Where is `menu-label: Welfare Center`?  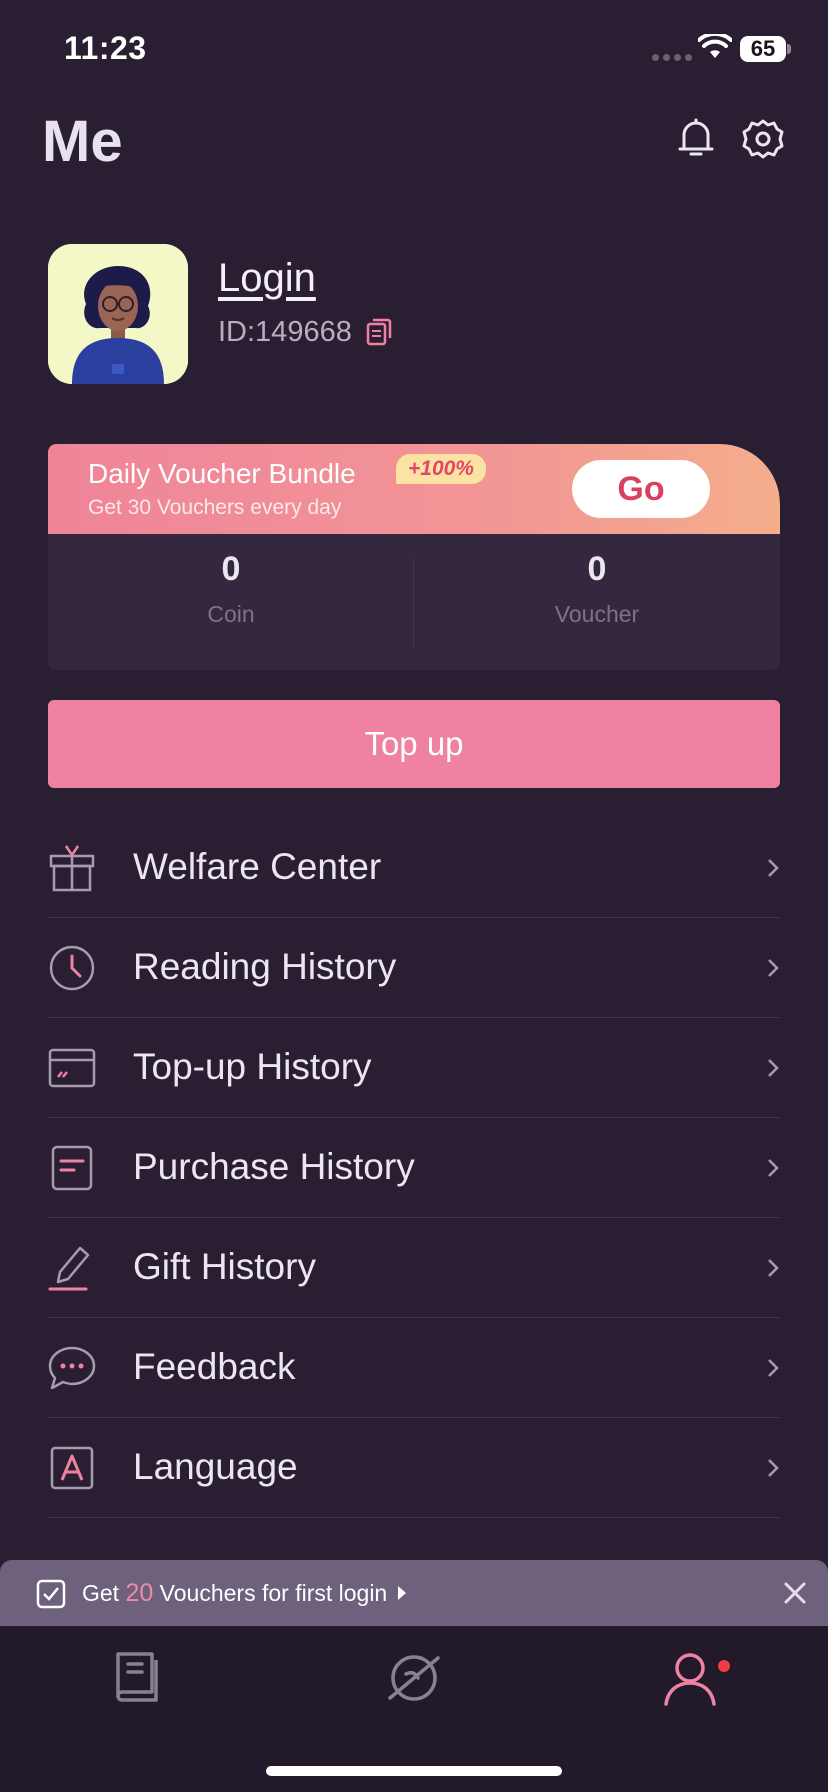
menu-label: Welfare Center is located at coordinates (257, 866).